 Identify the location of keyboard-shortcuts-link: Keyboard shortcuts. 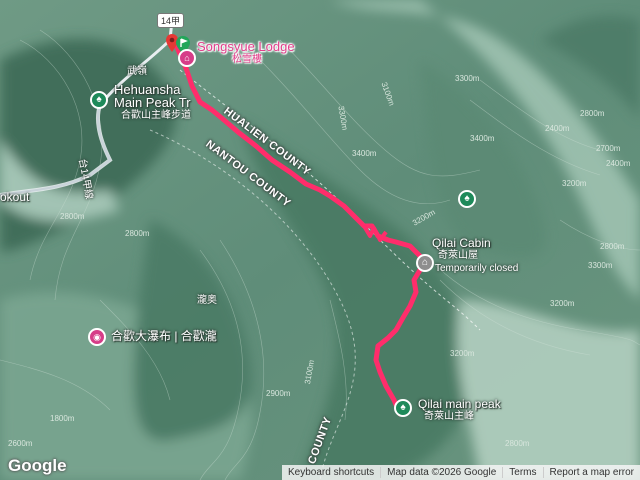
(331, 472).